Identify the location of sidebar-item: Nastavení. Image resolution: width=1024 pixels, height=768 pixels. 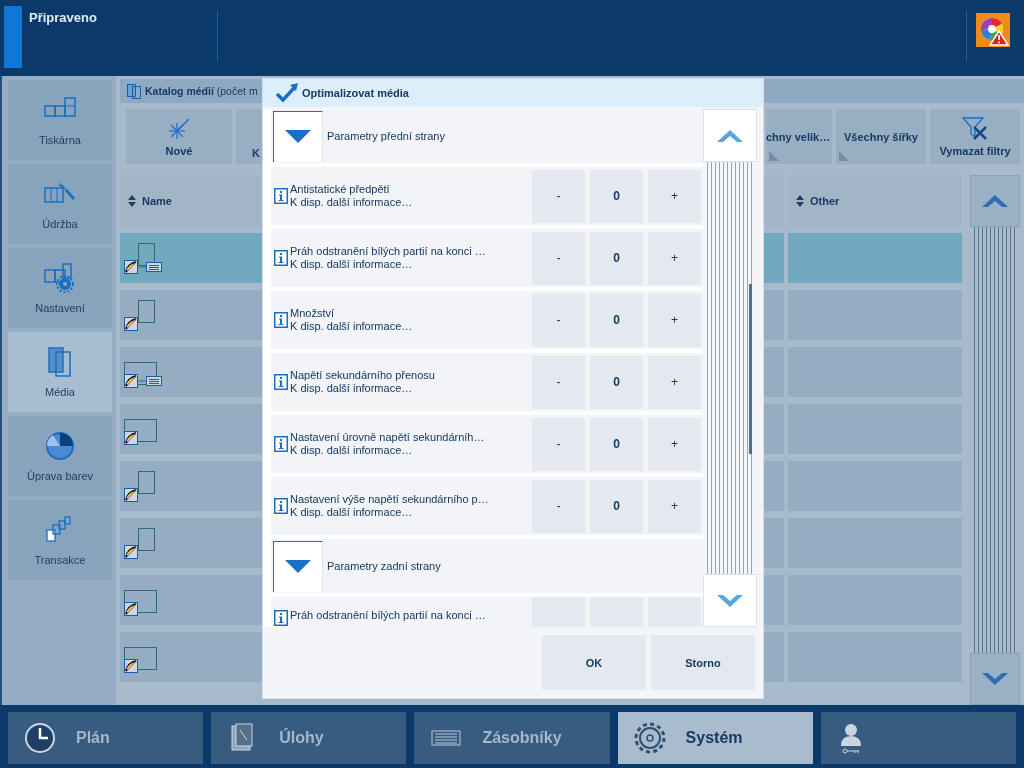
(60, 288).